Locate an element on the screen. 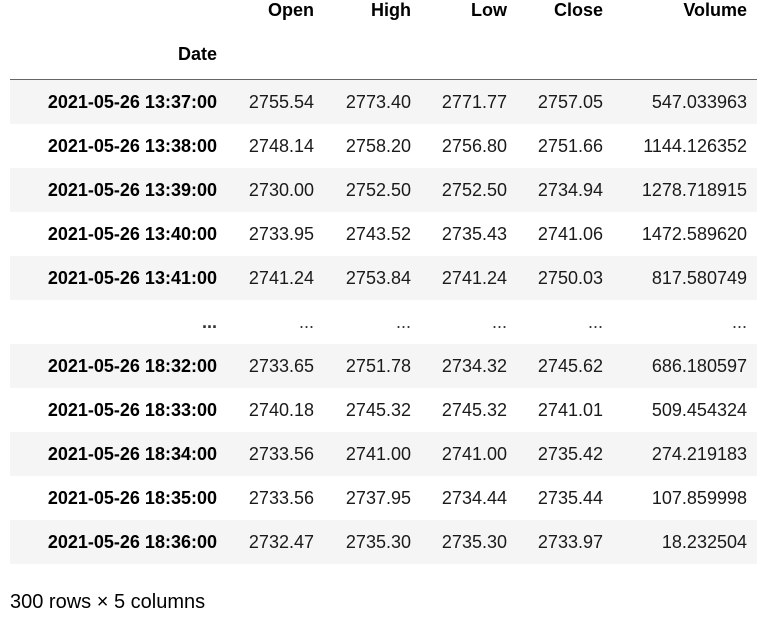 The width and height of the screenshot is (768, 623). cell-high: 2743.52 is located at coordinates (378, 233).